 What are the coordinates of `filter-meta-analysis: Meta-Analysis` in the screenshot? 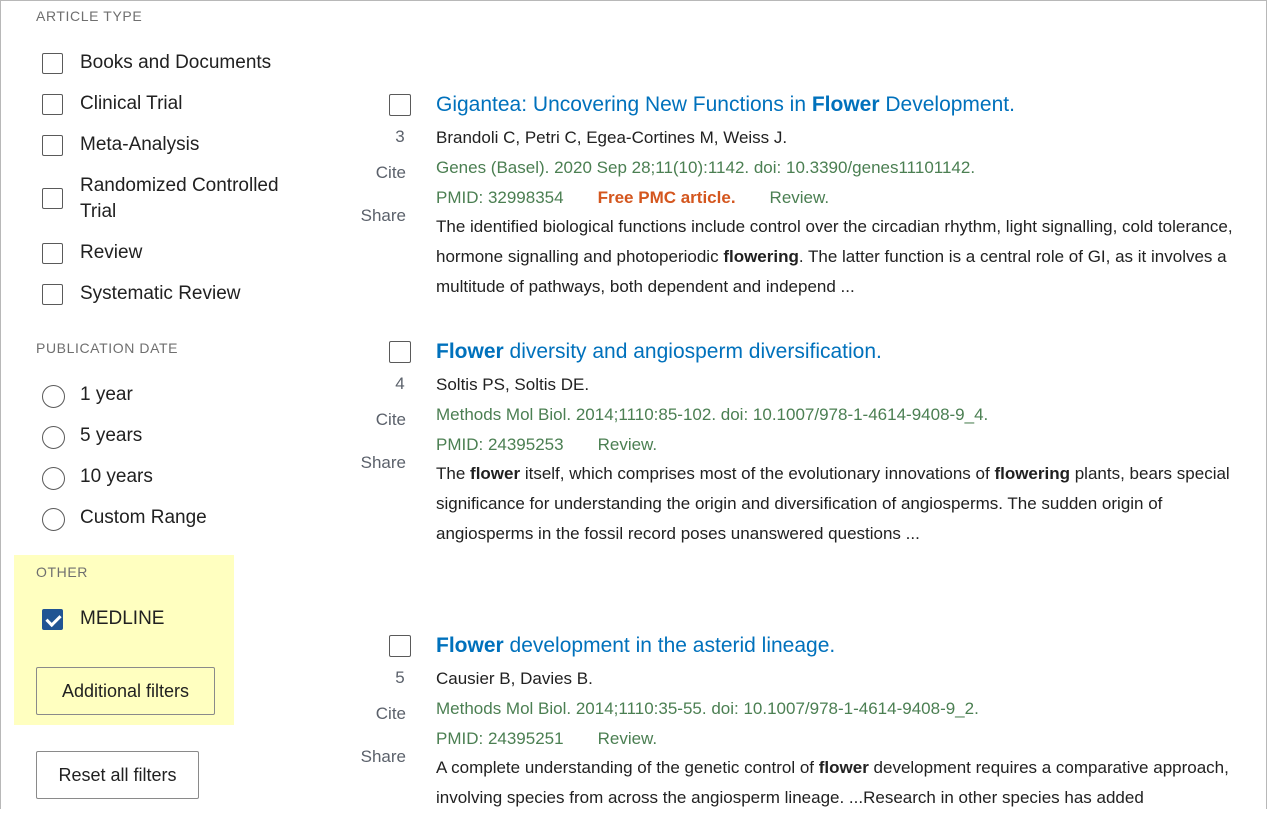 It's located at (121, 146).